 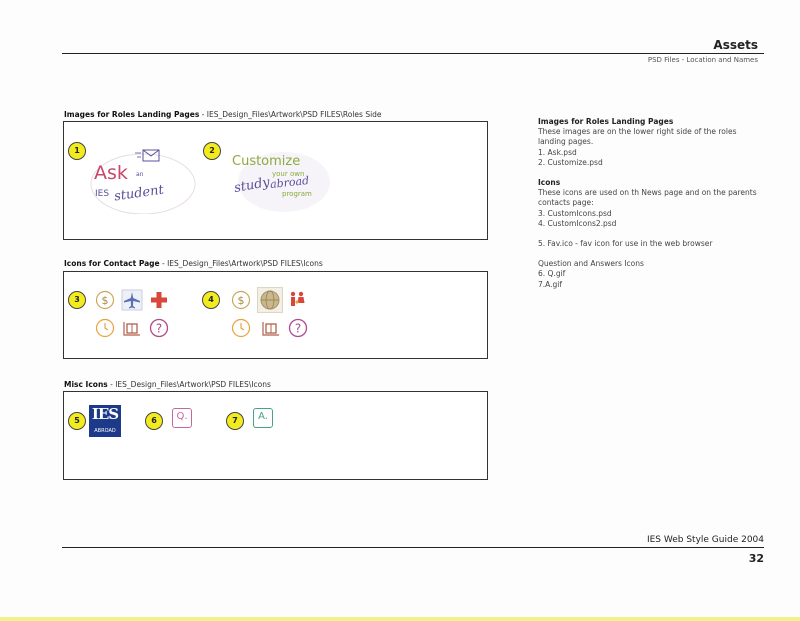 I want to click on a-icon: A., so click(x=263, y=418).